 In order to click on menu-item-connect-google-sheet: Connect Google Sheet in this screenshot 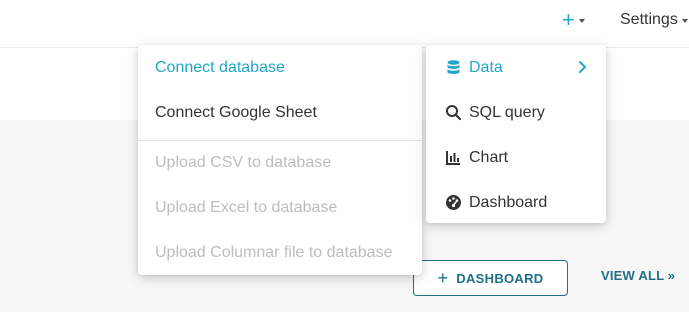, I will do `click(280, 112)`.